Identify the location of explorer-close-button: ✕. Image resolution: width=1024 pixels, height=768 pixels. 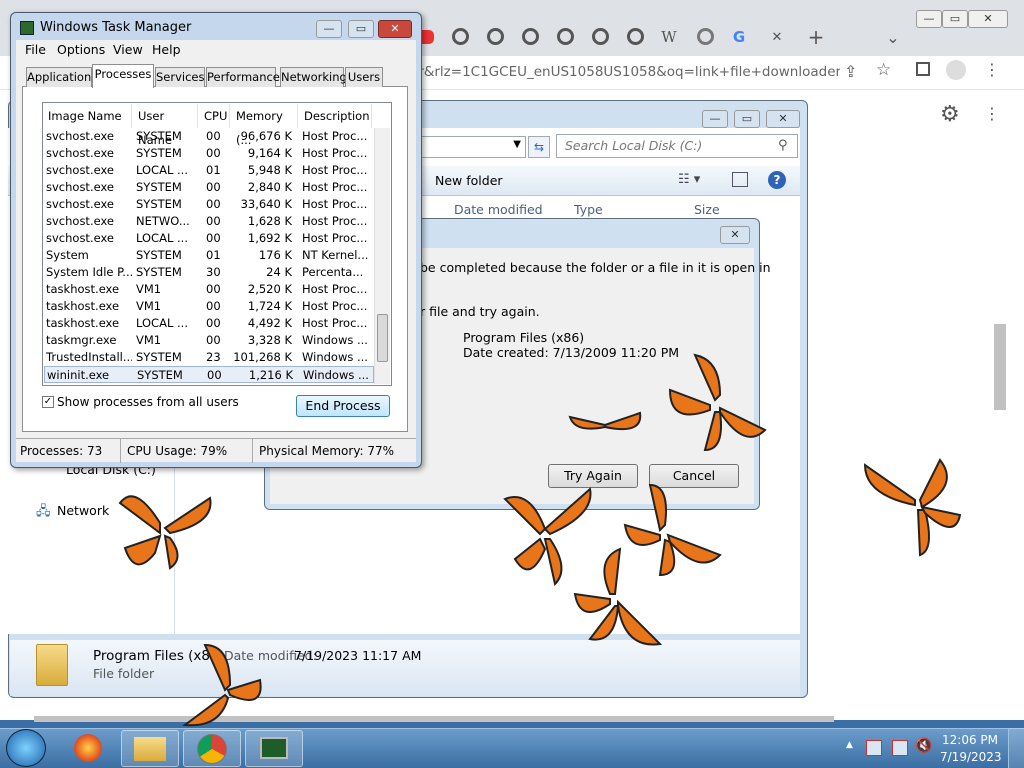
(783, 119).